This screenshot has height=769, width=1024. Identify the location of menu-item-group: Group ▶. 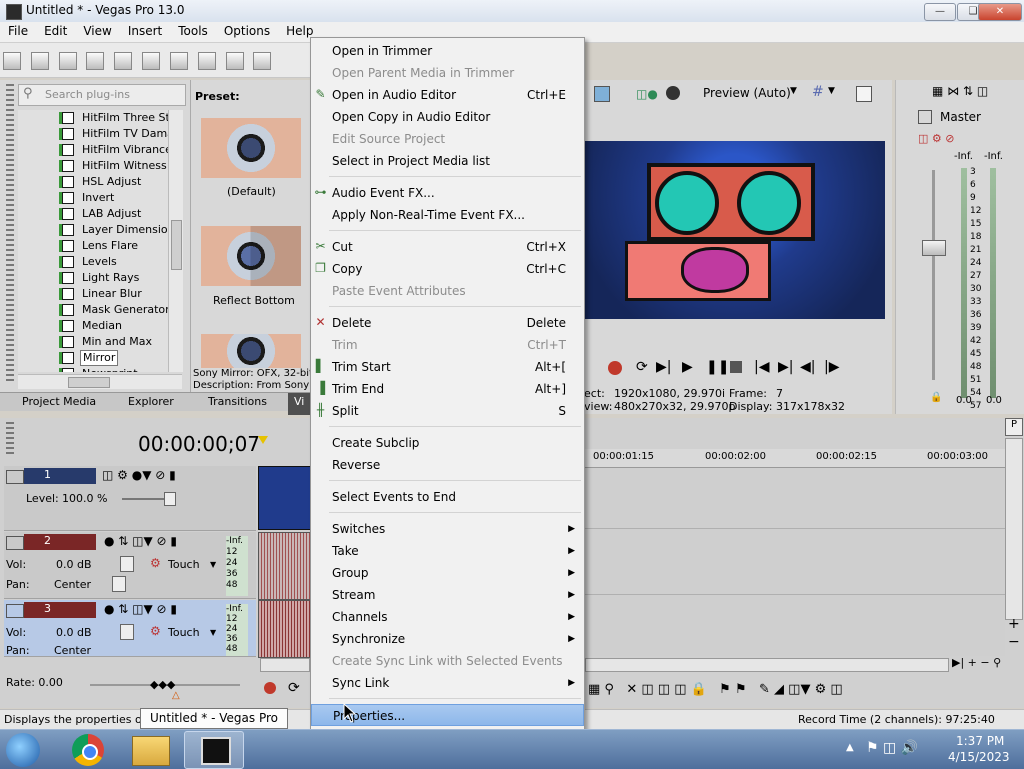
(447, 573).